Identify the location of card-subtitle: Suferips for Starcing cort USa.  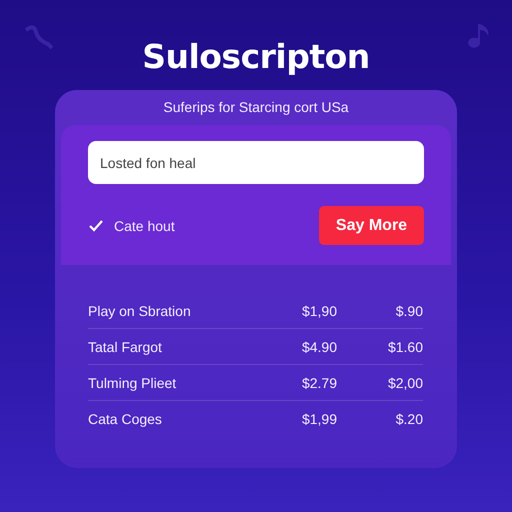
(256, 107).